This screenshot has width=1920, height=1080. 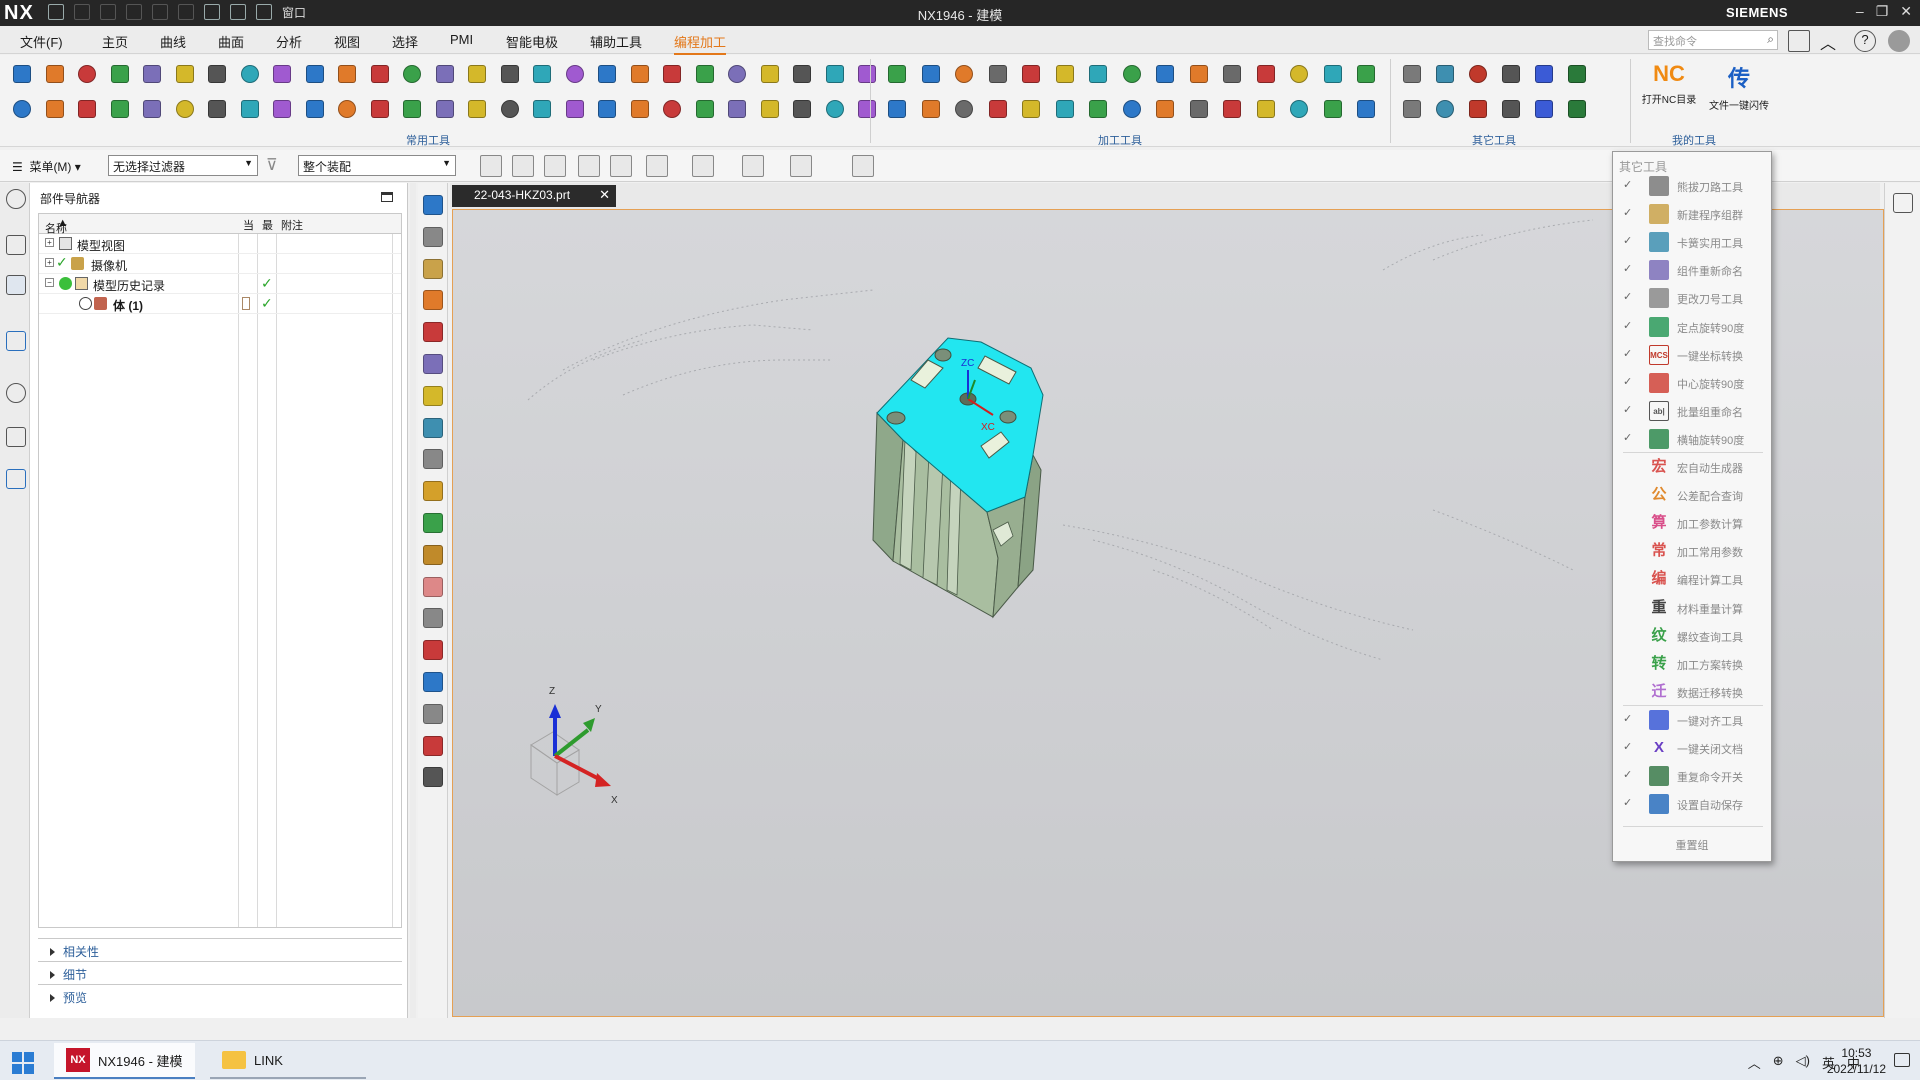 I want to click on menu-view: 视图, so click(x=347, y=41).